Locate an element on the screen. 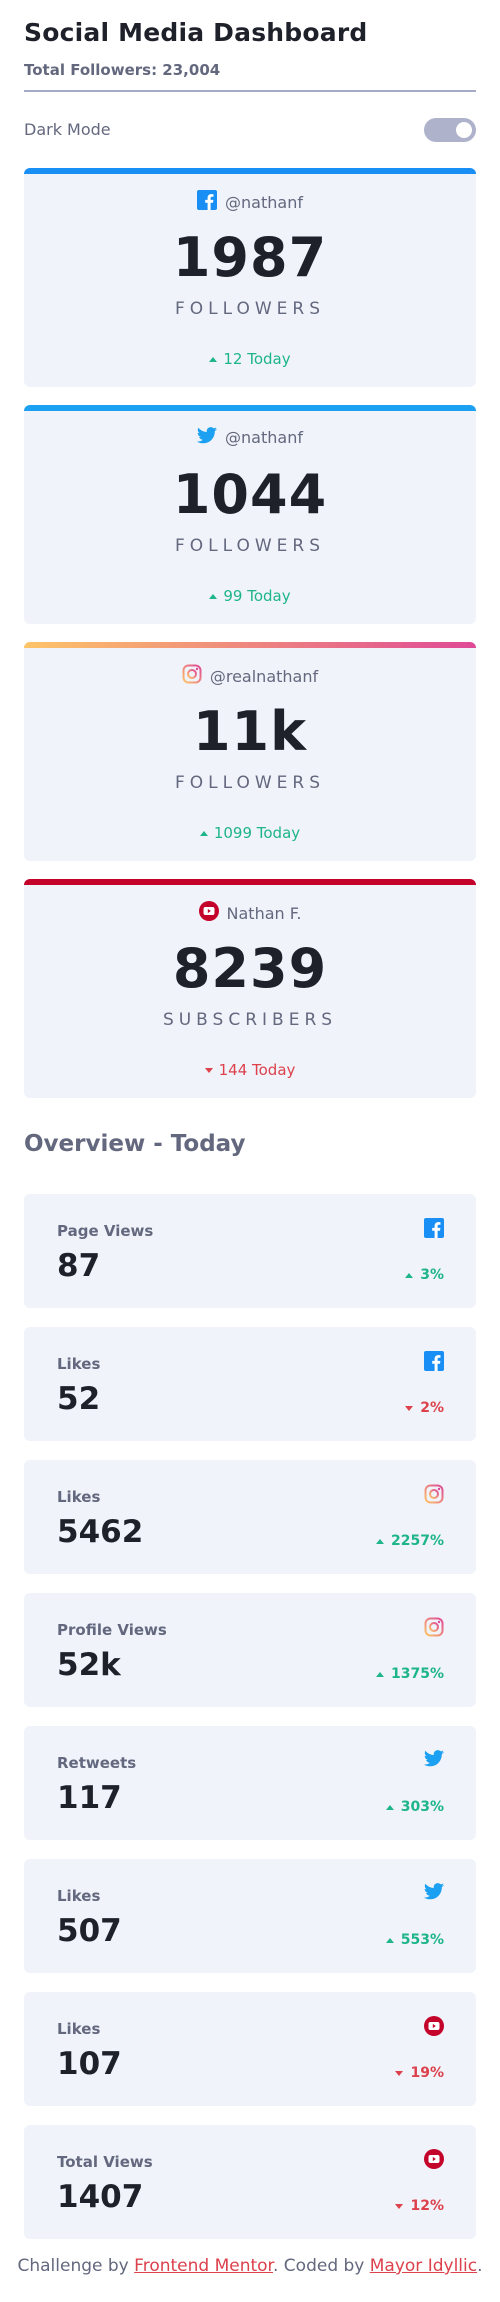 This screenshot has width=500, height=2302. overview-value: 52 is located at coordinates (79, 1399).